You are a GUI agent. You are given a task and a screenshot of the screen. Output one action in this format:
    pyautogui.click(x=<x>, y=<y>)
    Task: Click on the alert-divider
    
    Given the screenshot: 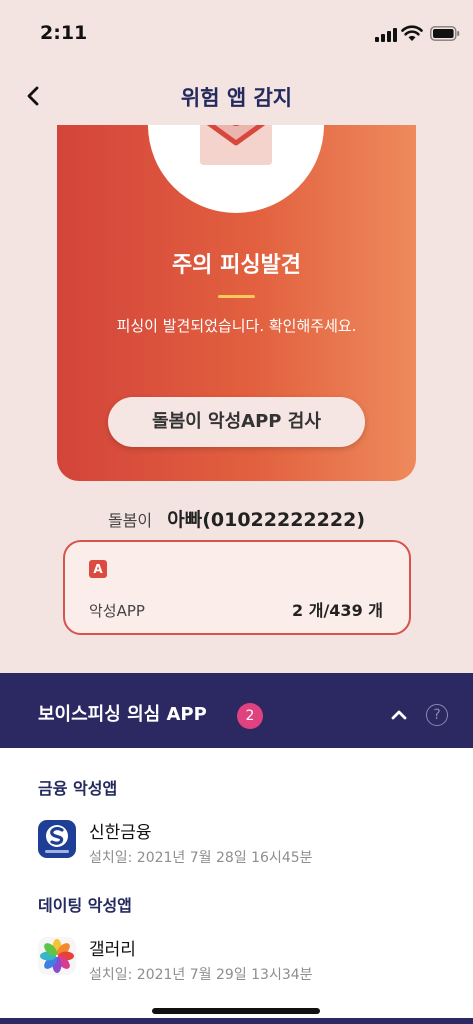 What is the action you would take?
    pyautogui.click(x=236, y=296)
    